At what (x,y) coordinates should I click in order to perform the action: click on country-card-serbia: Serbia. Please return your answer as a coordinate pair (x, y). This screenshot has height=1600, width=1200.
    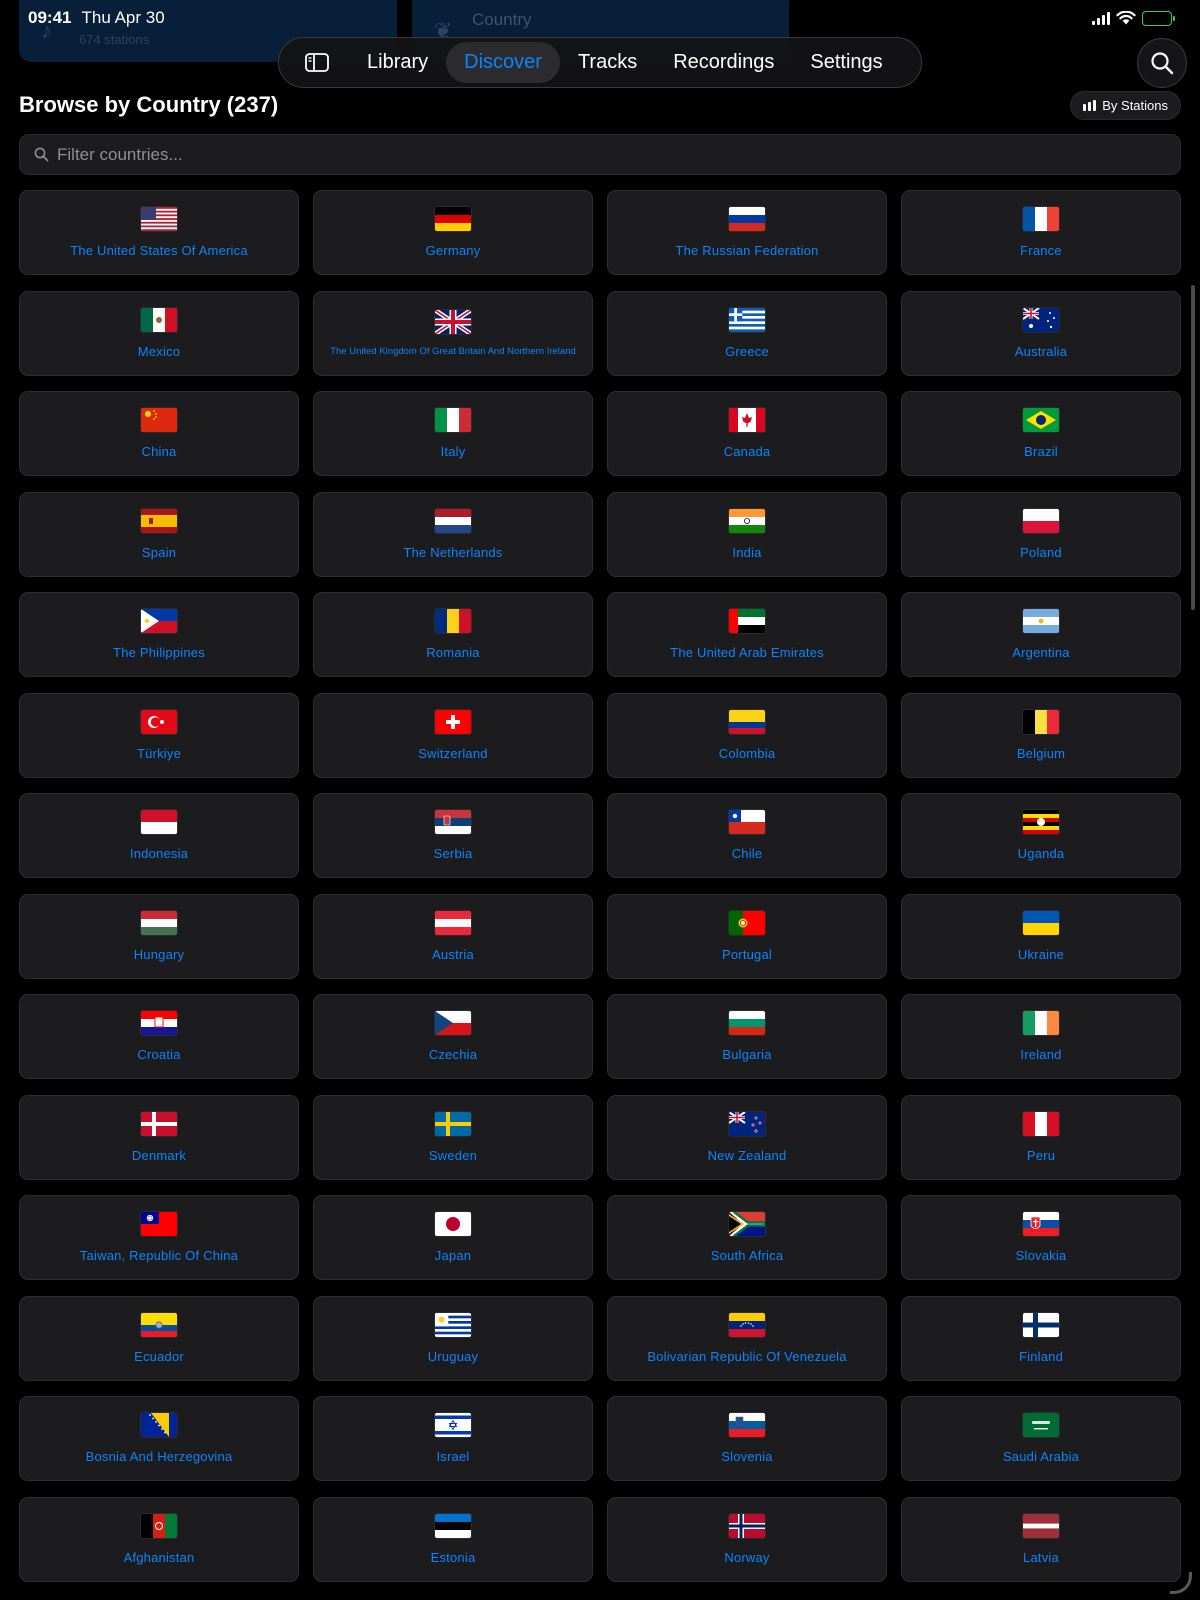
    Looking at the image, I should click on (453, 835).